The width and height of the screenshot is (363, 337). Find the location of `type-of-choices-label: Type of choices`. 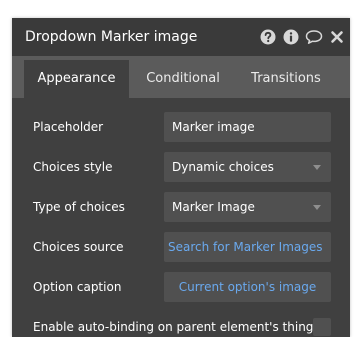

type-of-choices-label: Type of choices is located at coordinates (79, 207).